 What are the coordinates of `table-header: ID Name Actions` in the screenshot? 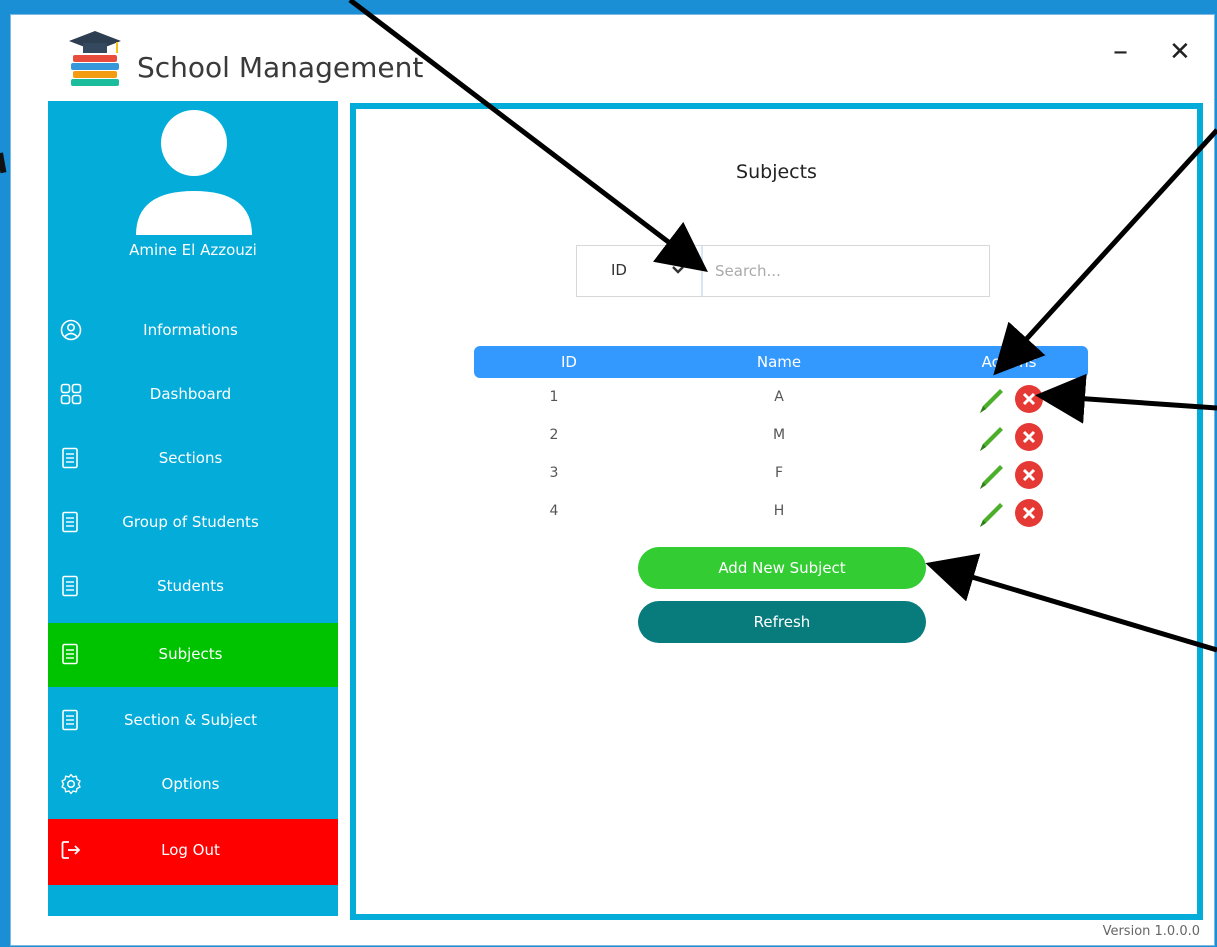 It's located at (781, 362).